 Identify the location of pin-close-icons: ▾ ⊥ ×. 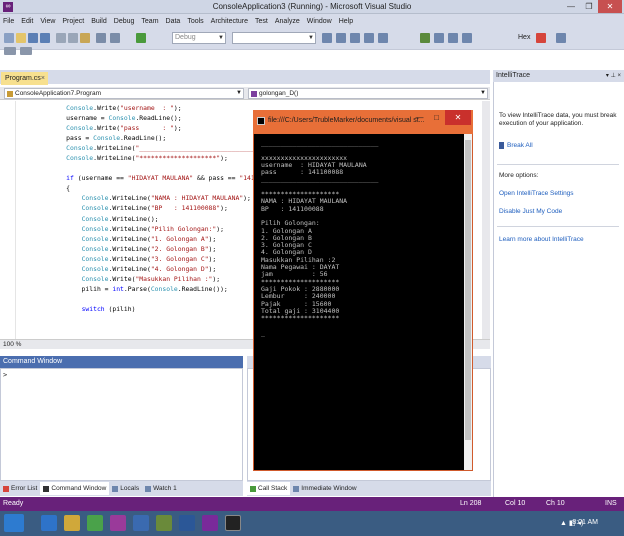
(613, 76).